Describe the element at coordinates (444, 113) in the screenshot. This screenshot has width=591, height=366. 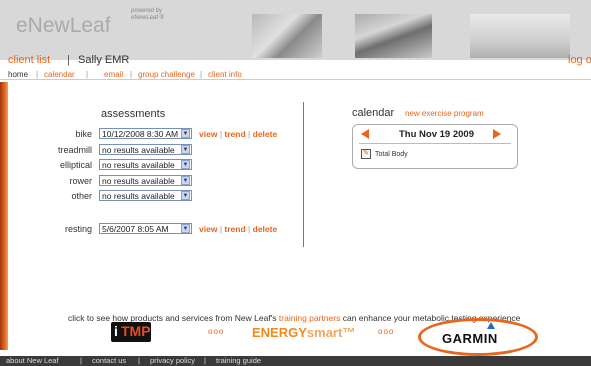
I see `new-exercise-program-link: new exercise program` at that location.